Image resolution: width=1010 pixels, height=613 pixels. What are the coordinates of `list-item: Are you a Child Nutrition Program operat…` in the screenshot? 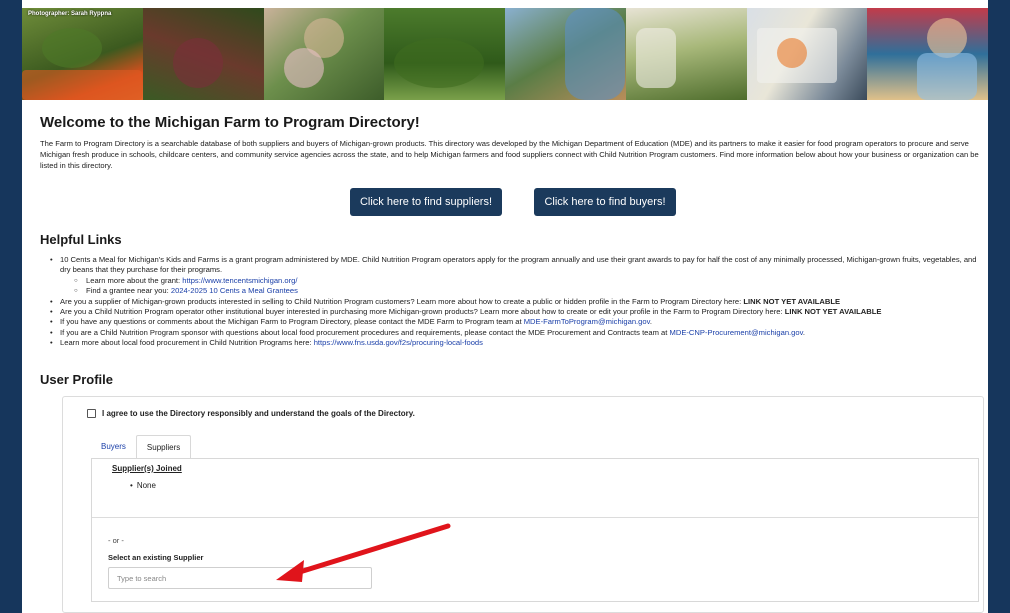 It's located at (512, 312).